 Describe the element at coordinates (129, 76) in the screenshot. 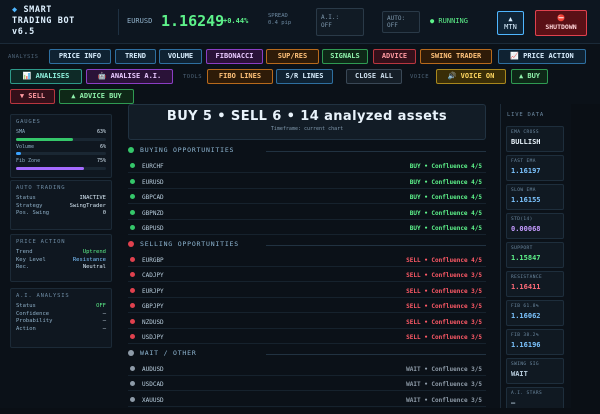

I see `analise-ai-button: 🤖 ANALISE A.I.` at that location.